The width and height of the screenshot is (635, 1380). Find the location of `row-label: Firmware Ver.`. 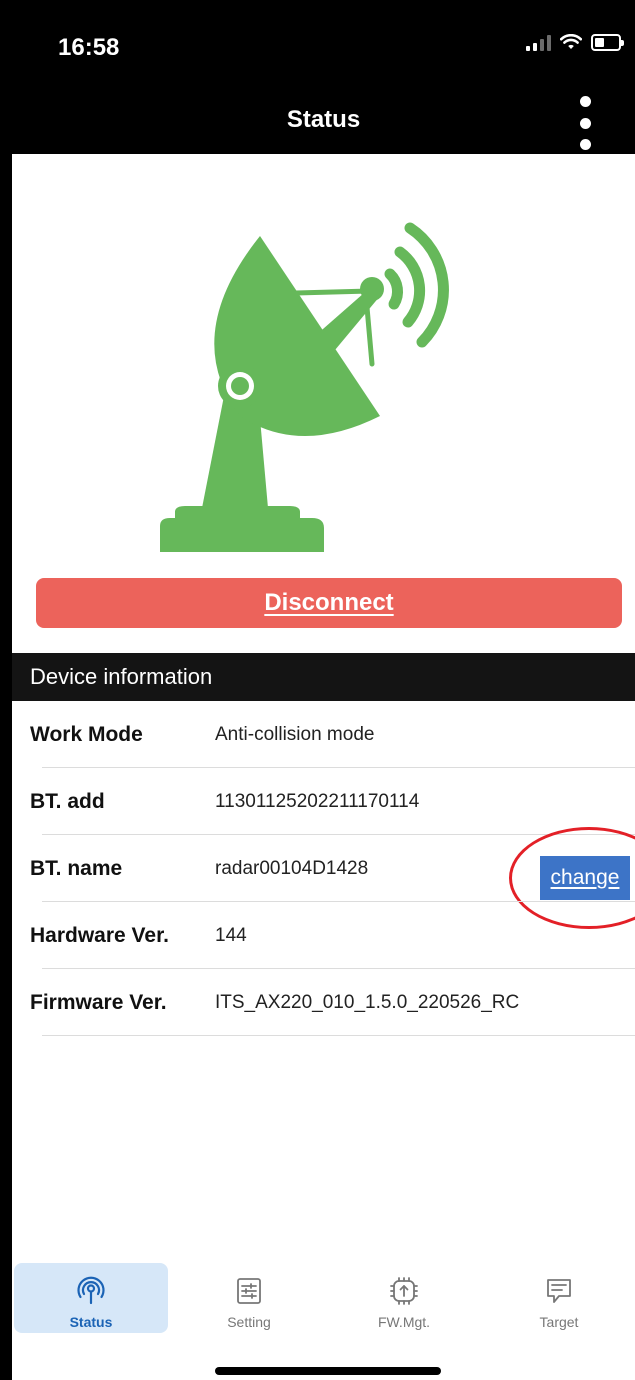

row-label: Firmware Ver. is located at coordinates (98, 1002).